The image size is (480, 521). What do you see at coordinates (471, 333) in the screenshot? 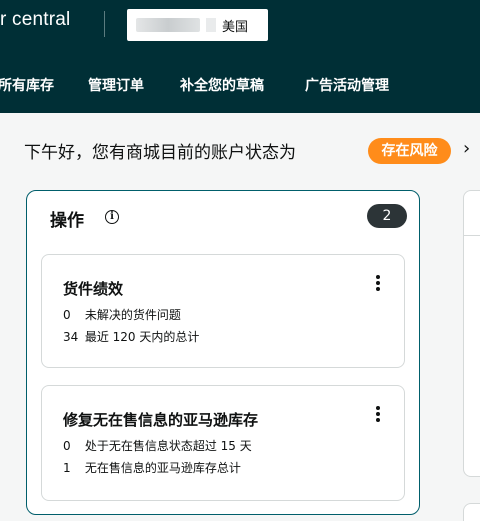
I see `adjacent-panel-partial` at bounding box center [471, 333].